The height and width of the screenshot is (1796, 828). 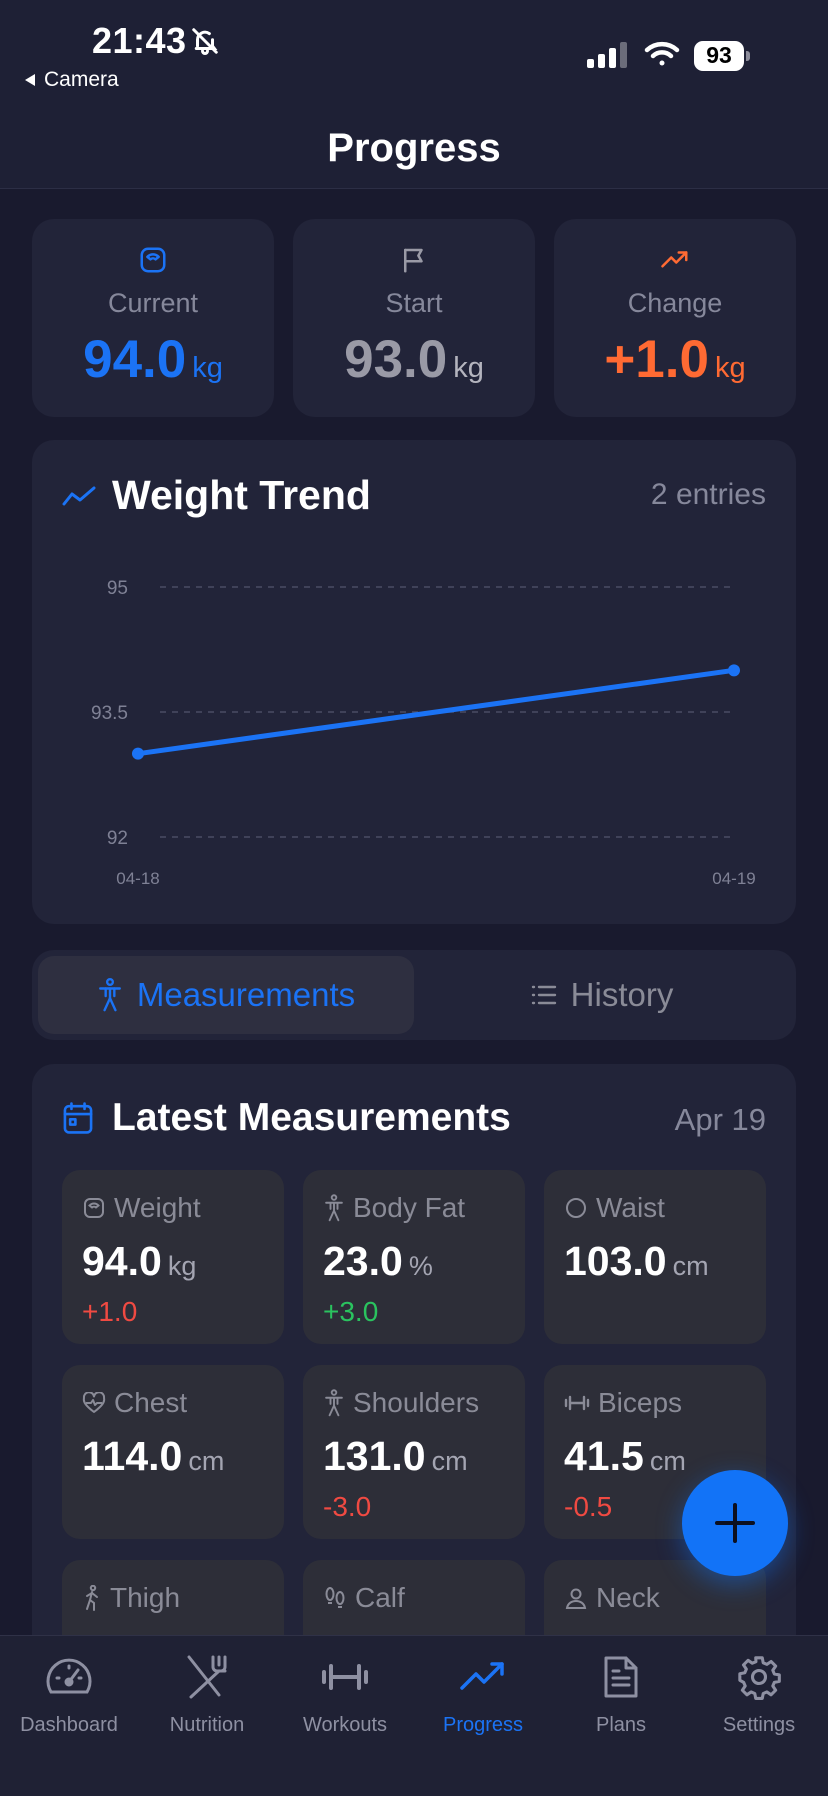 I want to click on back-to-camera-link: Camera, so click(x=71, y=80).